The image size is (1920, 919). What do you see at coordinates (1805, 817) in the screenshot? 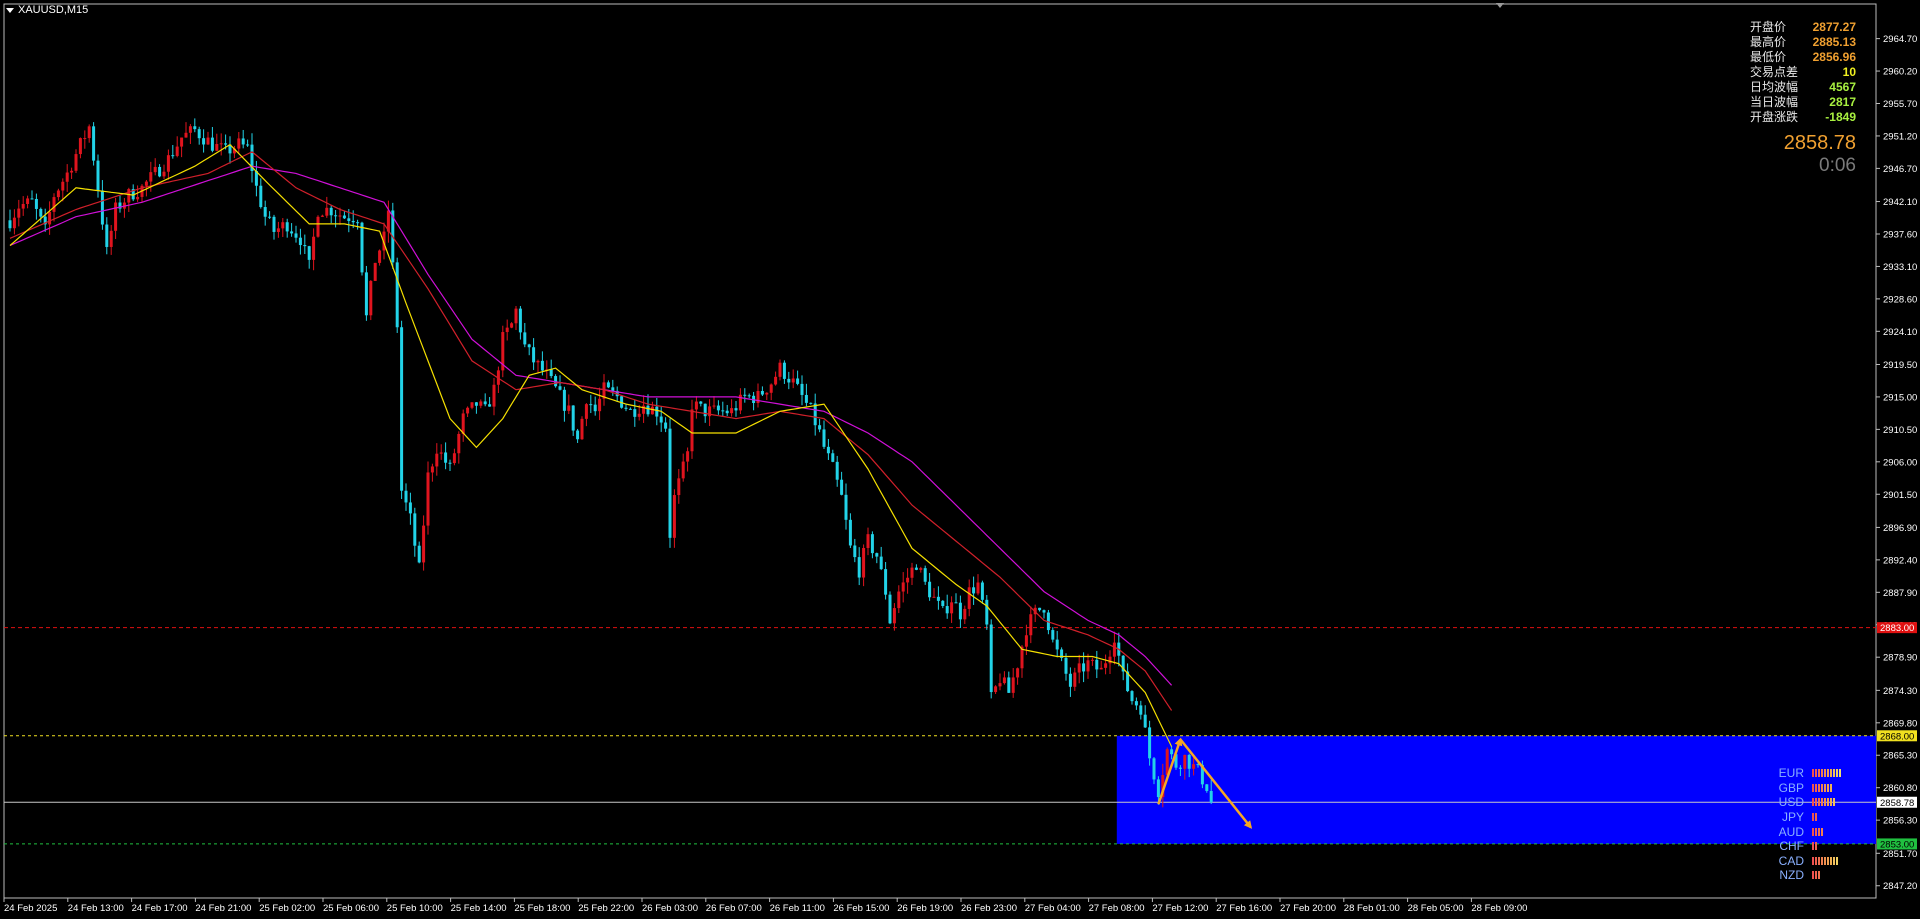
I see `currency-row-jpy: JPY` at bounding box center [1805, 817].